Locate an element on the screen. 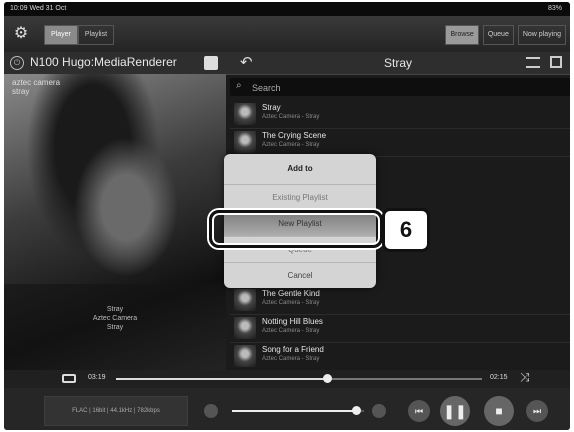 The width and height of the screenshot is (574, 432). view-tabs: Browse Queue Now playing is located at coordinates (505, 35).